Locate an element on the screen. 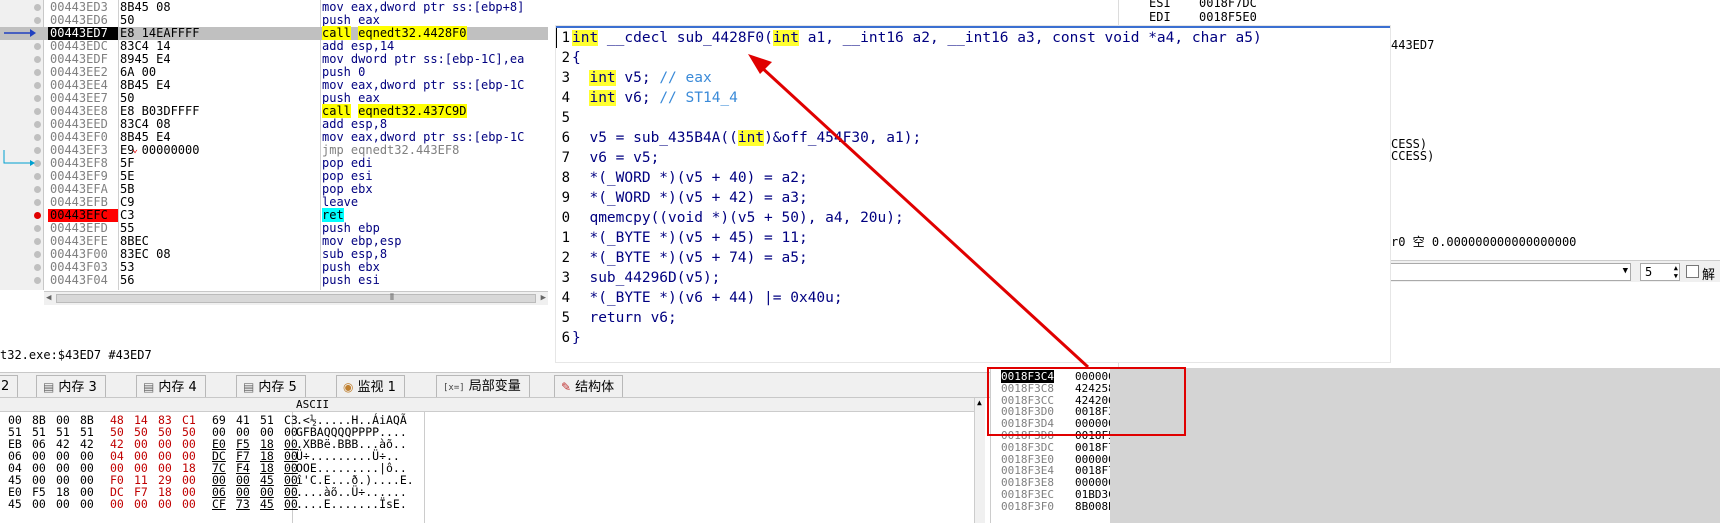  stack-row: 0018F3EC01BD3C05 is located at coordinates (1055, 494).